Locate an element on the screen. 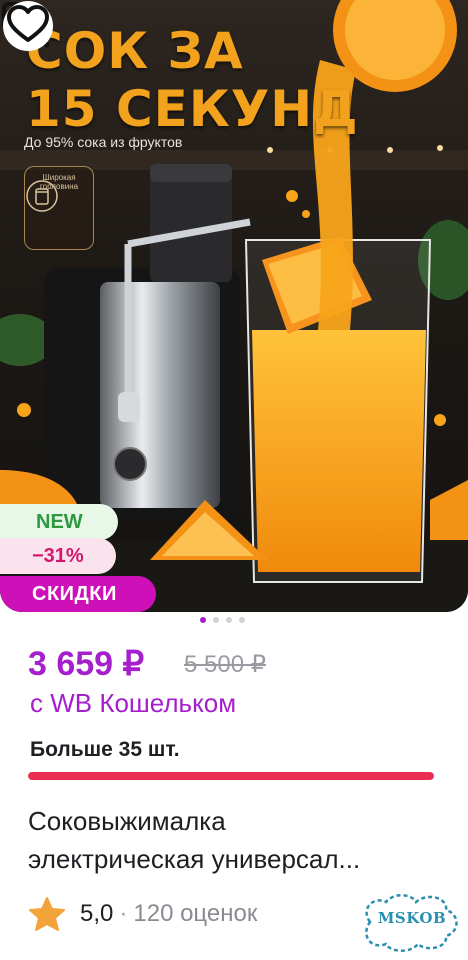 The height and width of the screenshot is (960, 468). rating-count: 120 оценок is located at coordinates (195, 913).